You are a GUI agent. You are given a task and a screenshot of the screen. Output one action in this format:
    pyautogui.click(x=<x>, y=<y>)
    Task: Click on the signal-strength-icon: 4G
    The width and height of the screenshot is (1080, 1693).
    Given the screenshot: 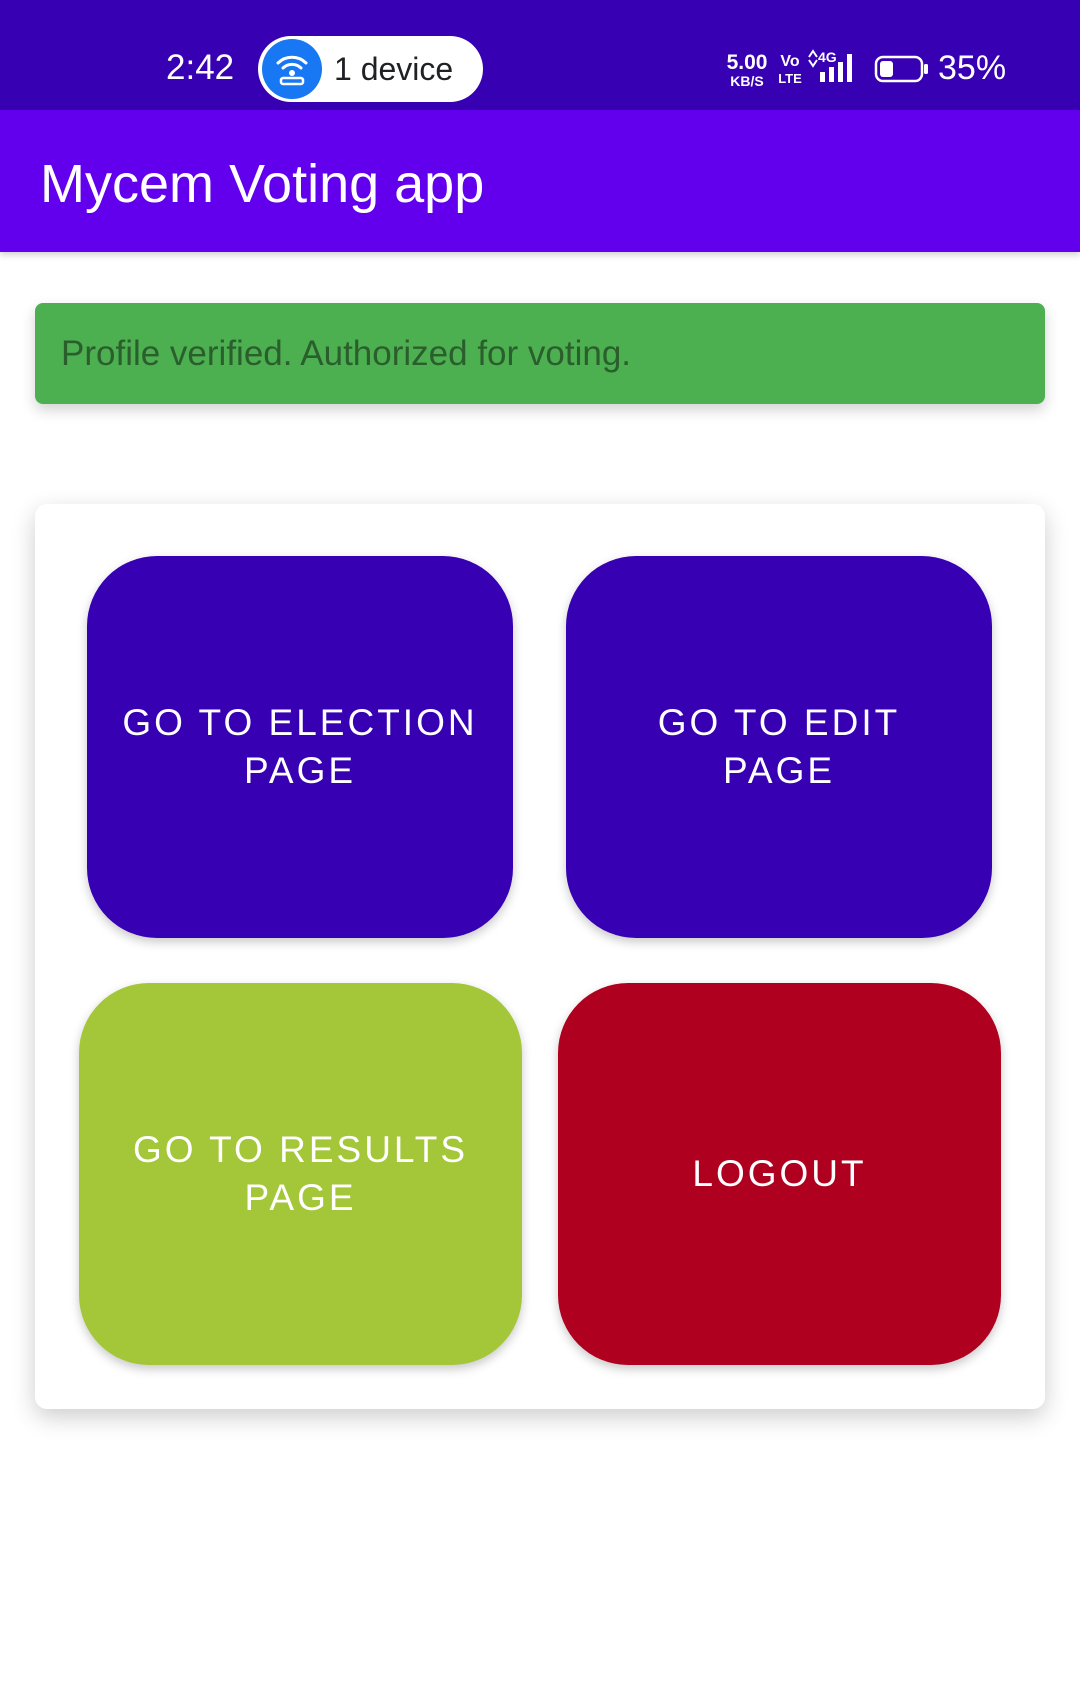 What is the action you would take?
    pyautogui.click(x=830, y=65)
    